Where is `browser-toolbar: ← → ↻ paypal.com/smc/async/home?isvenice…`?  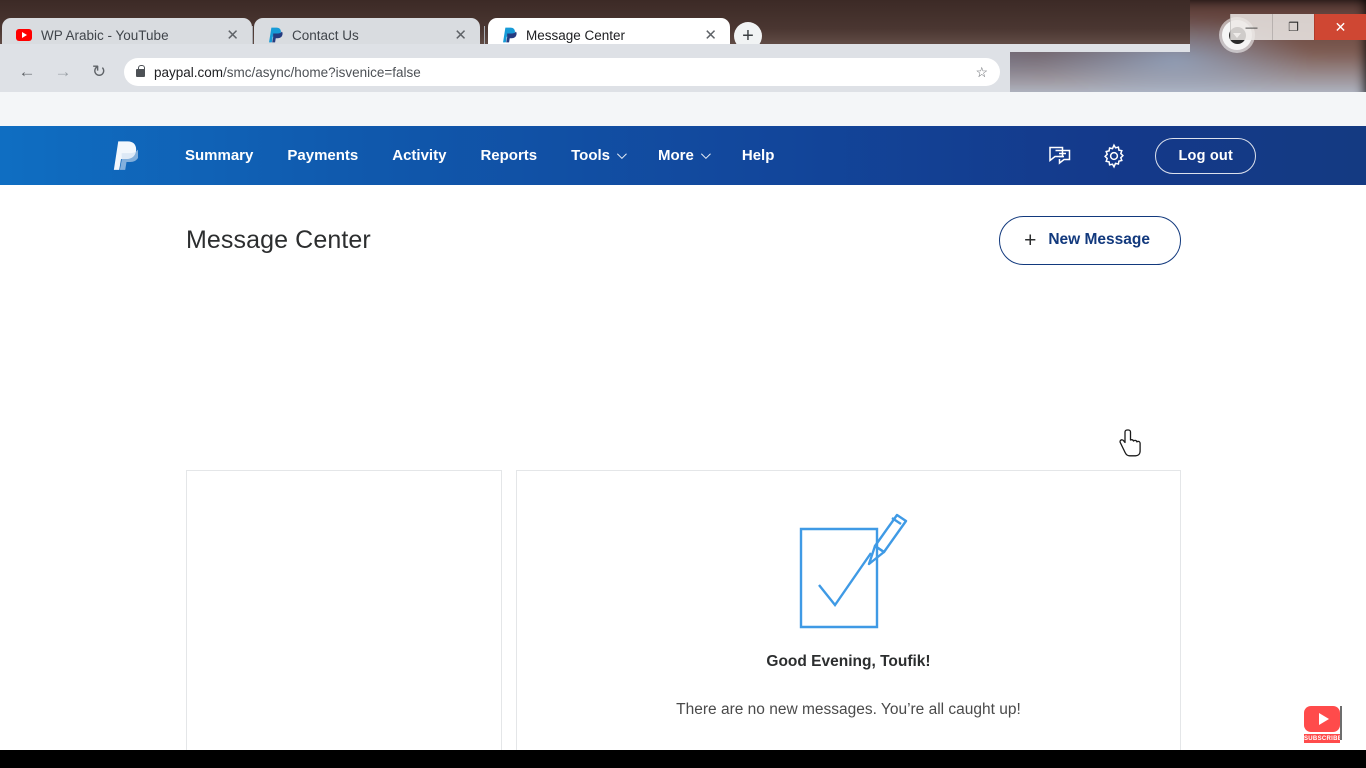 browser-toolbar: ← → ↻ paypal.com/smc/async/home?isvenice… is located at coordinates (505, 72).